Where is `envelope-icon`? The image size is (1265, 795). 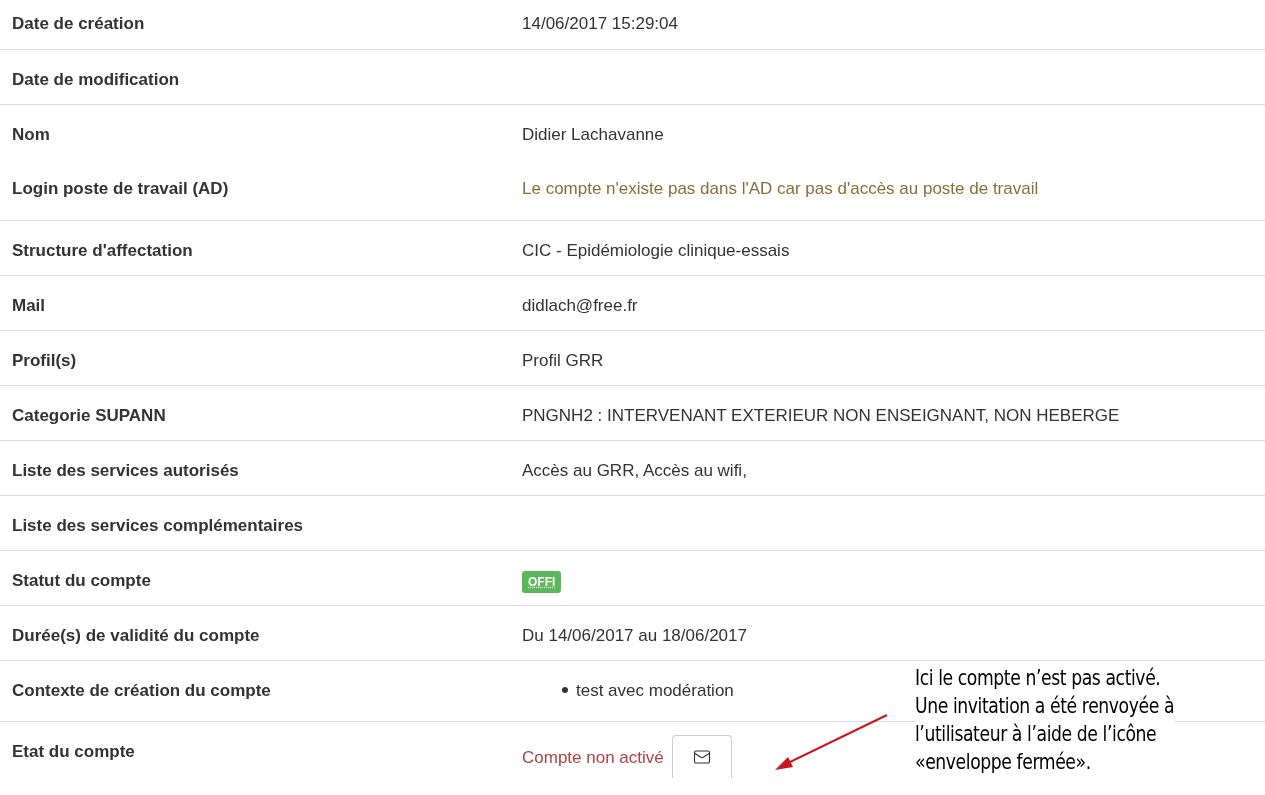
envelope-icon is located at coordinates (701, 757).